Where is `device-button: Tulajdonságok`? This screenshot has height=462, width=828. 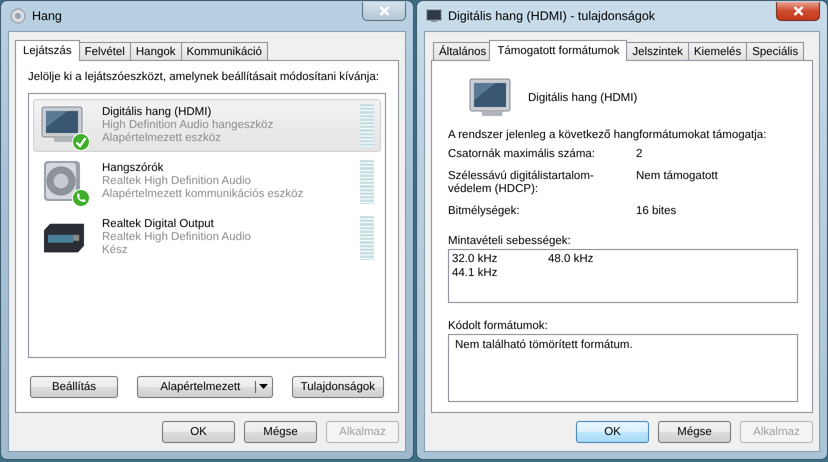
device-button: Tulajdonságok is located at coordinates (338, 387).